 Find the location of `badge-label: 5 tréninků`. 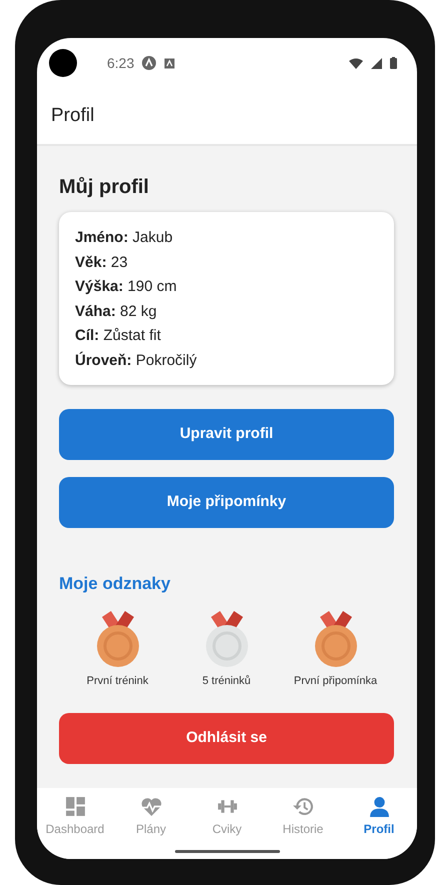

badge-label: 5 tréninků is located at coordinates (226, 681).